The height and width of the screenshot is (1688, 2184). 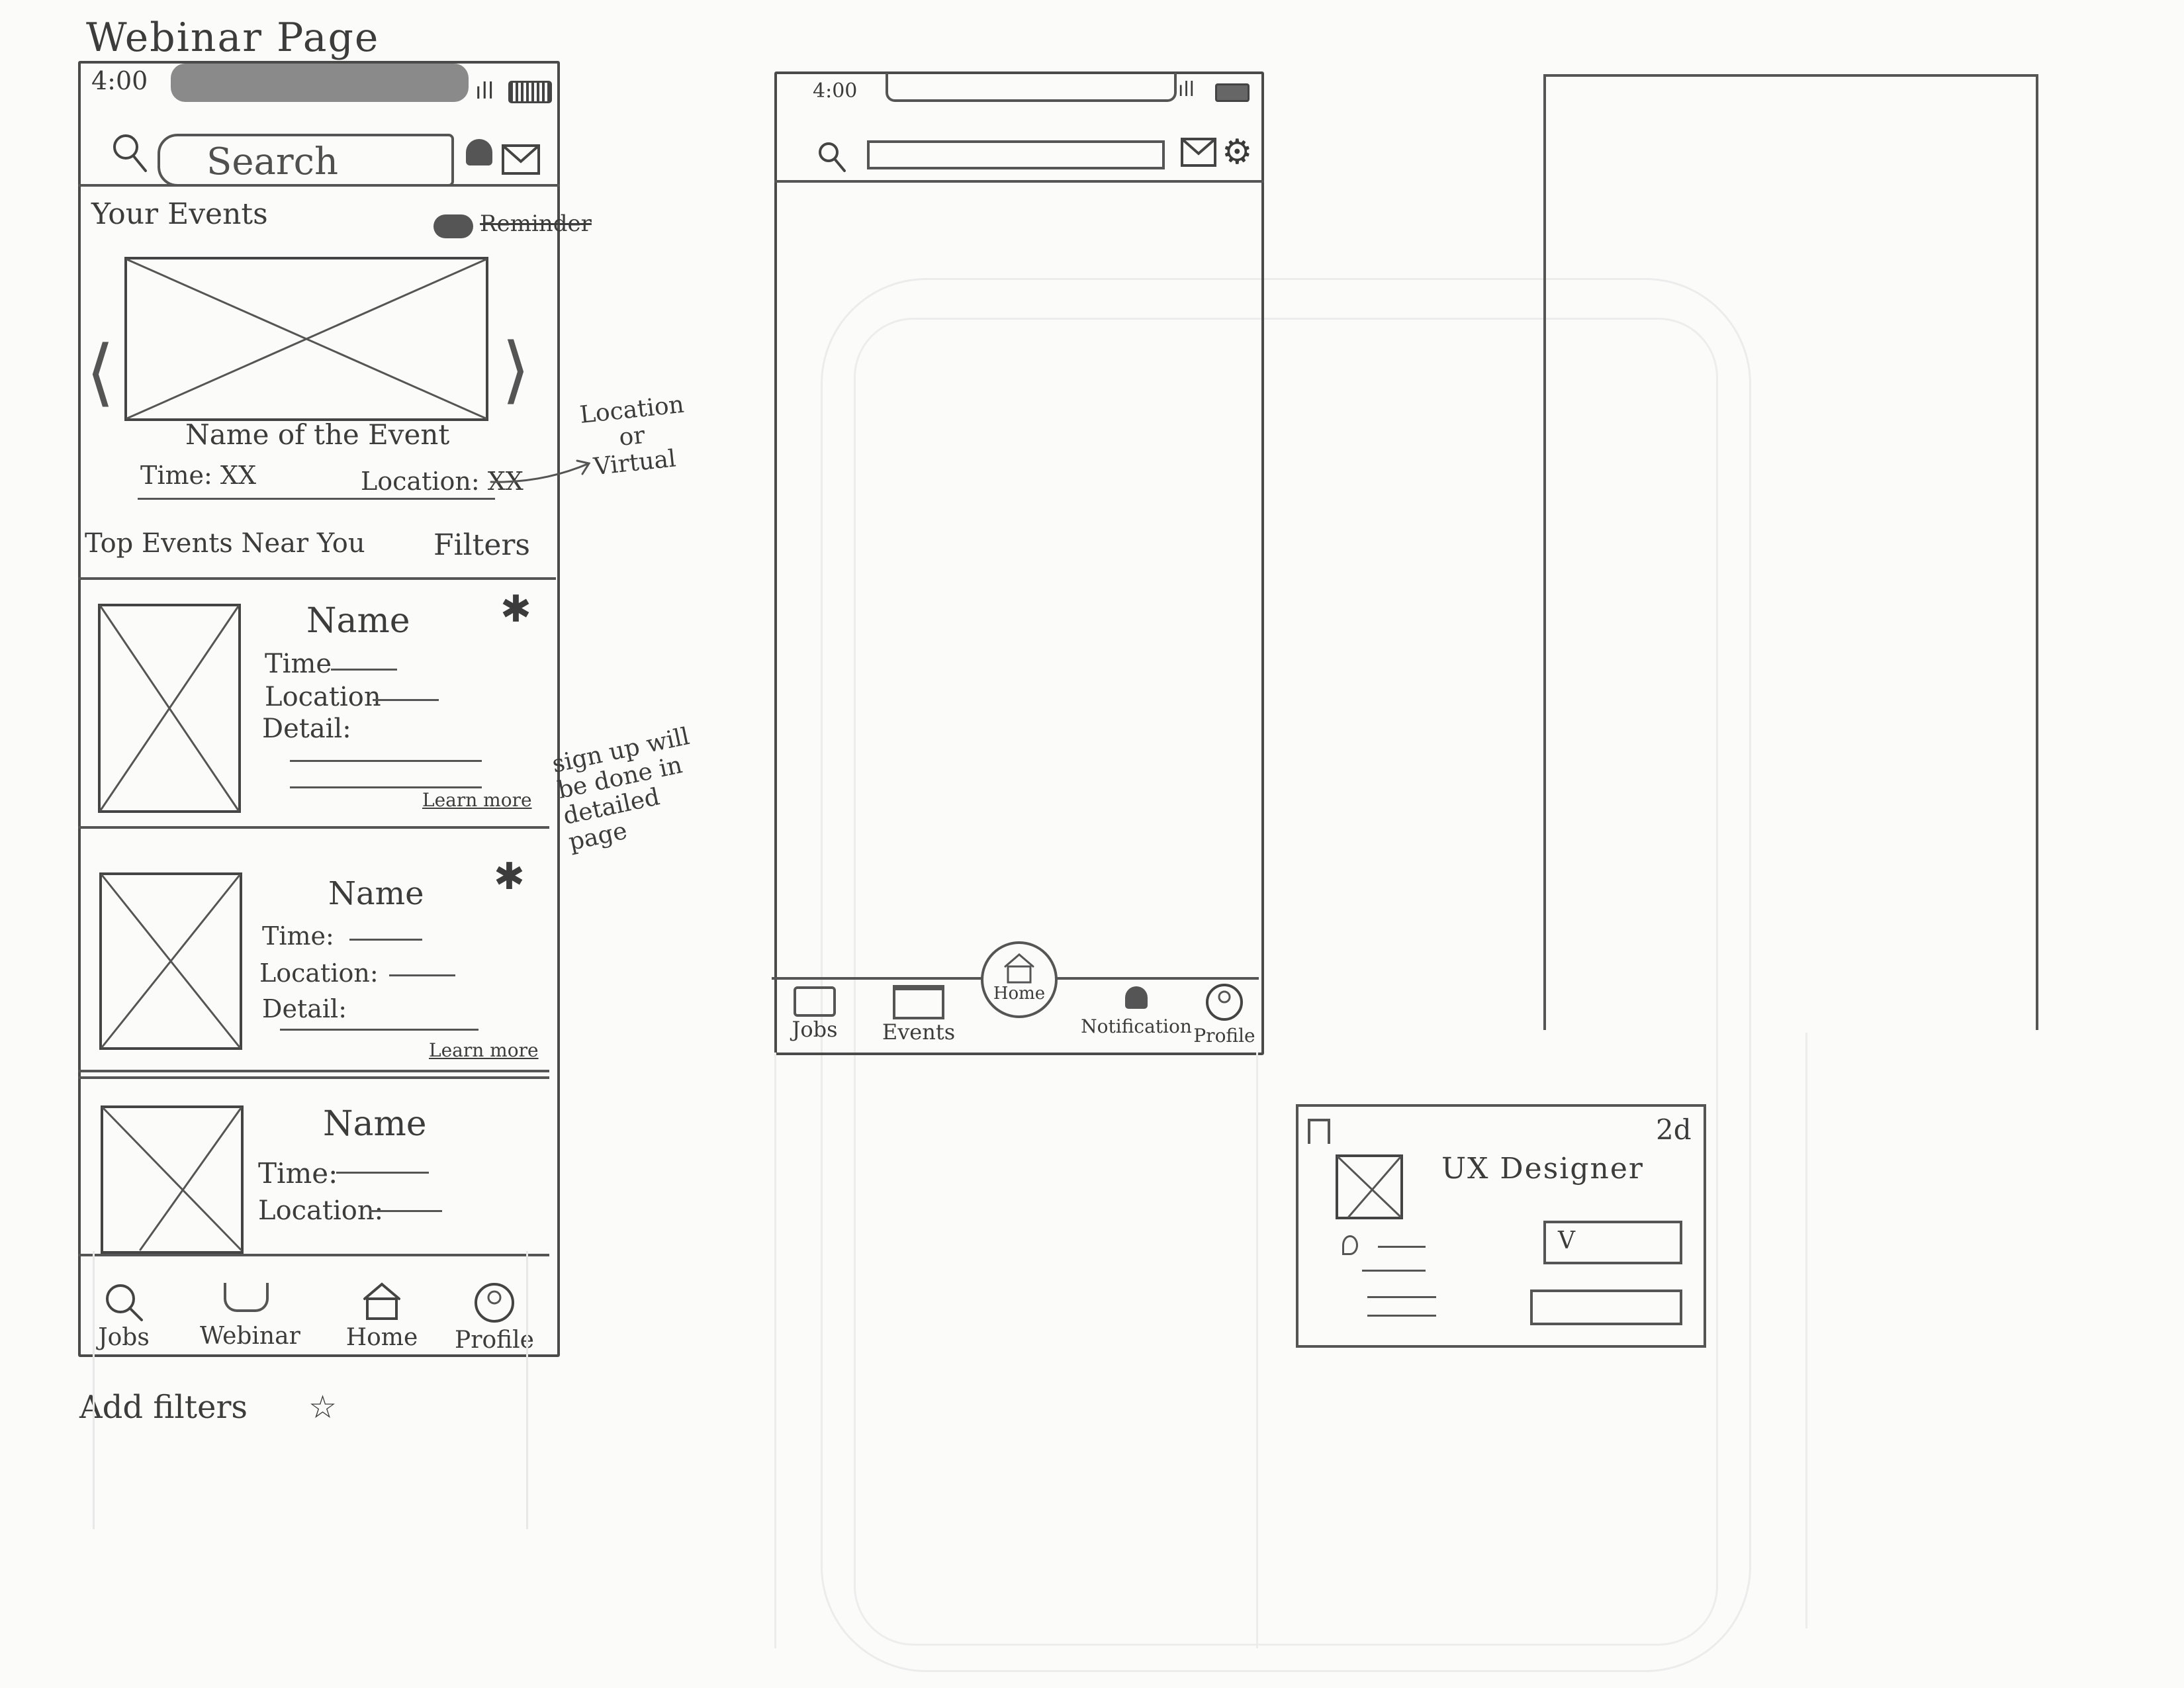 What do you see at coordinates (1606, 1307) in the screenshot?
I see `secondary-button` at bounding box center [1606, 1307].